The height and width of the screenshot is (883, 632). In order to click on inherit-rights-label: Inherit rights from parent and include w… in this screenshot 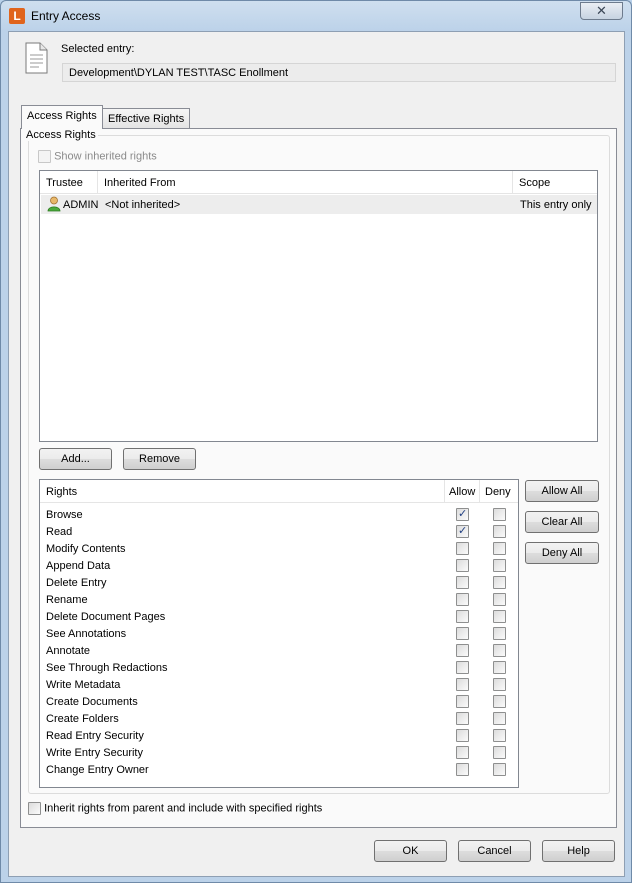, I will do `click(183, 808)`.